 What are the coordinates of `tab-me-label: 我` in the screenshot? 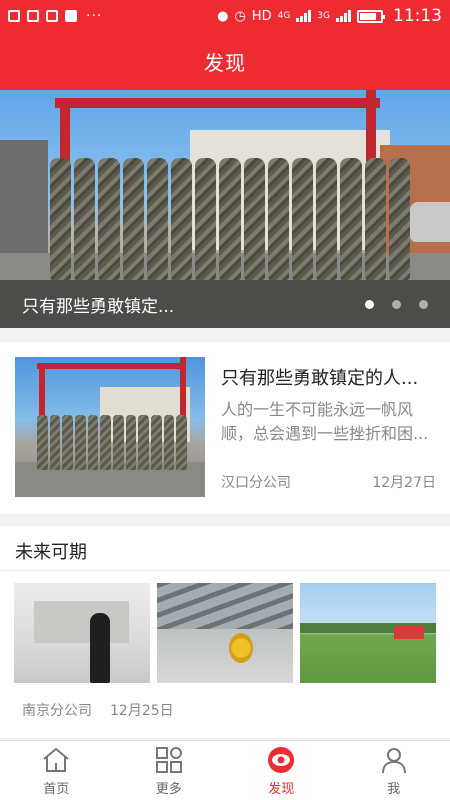 It's located at (394, 789).